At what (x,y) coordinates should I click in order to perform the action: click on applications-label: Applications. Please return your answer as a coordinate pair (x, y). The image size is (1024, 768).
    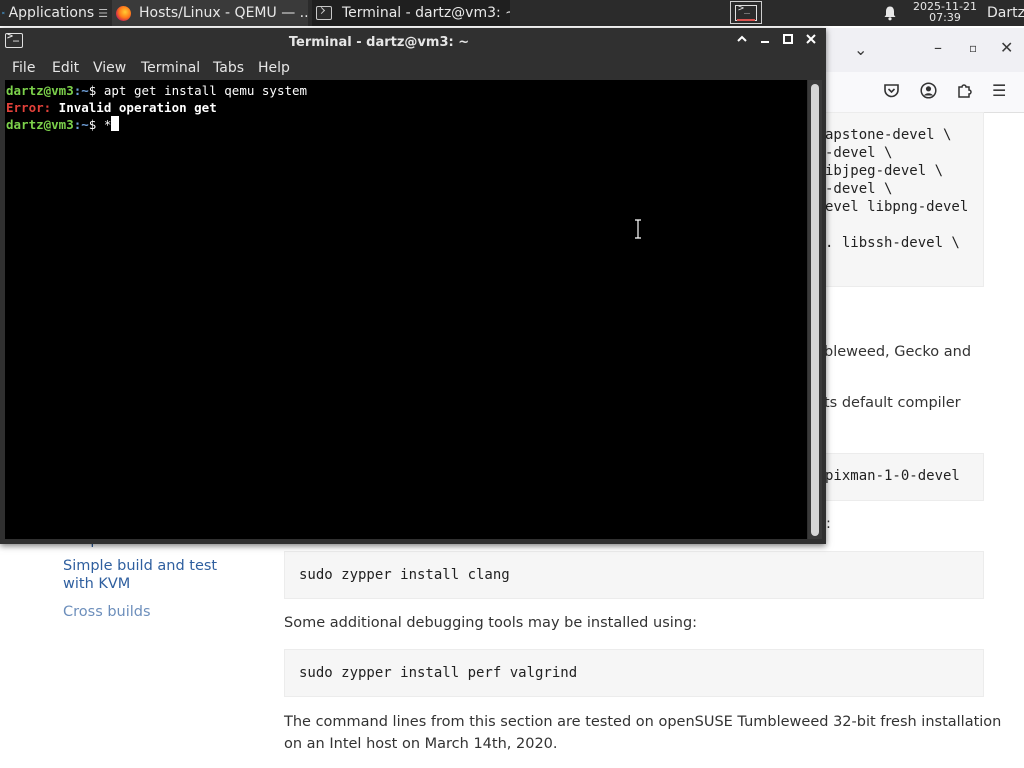
    Looking at the image, I should click on (51, 13).